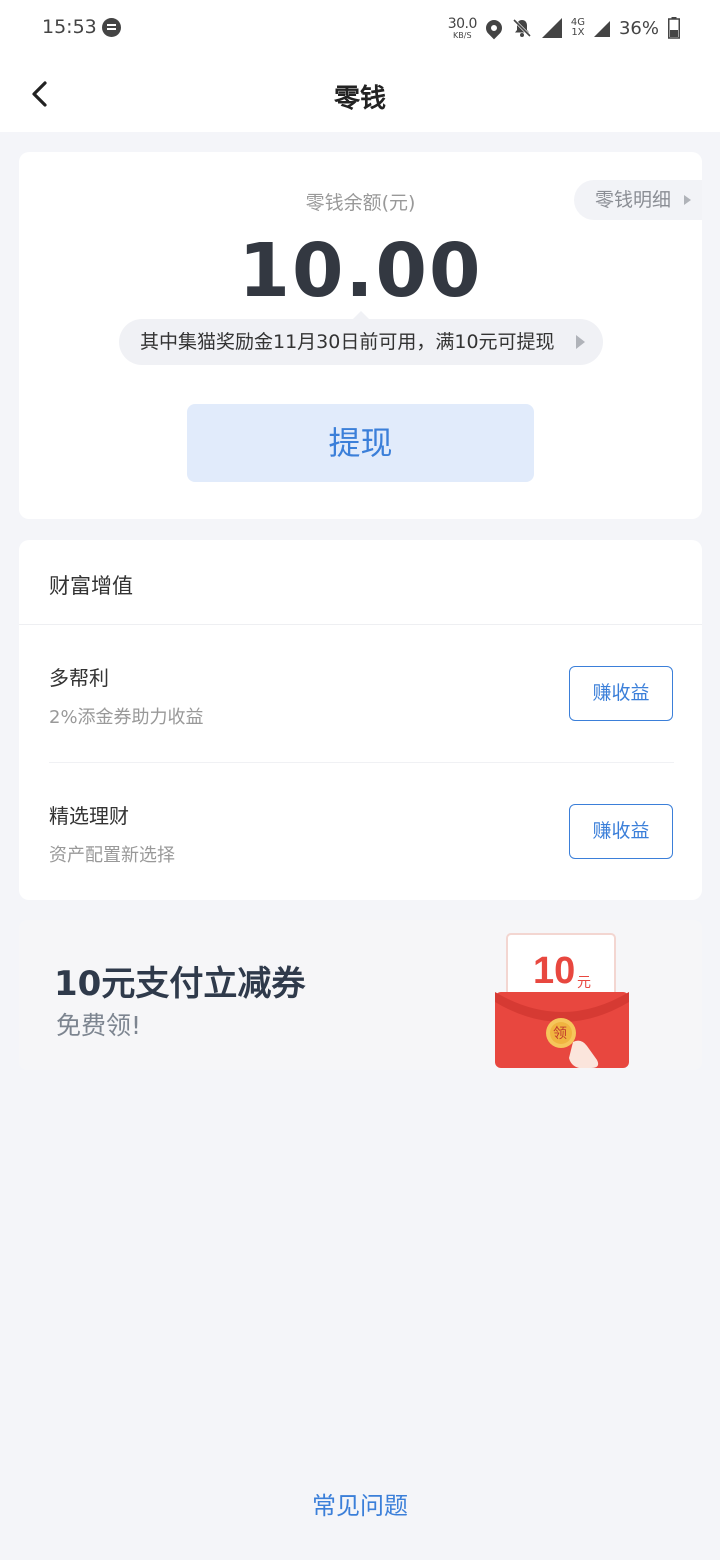  I want to click on bell-muted-icon, so click(522, 28).